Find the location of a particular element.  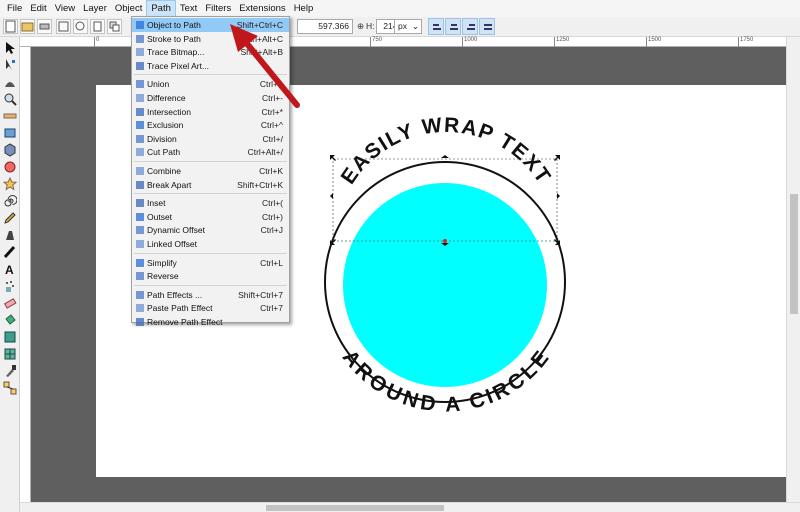

outset-icon is located at coordinates (140, 216).